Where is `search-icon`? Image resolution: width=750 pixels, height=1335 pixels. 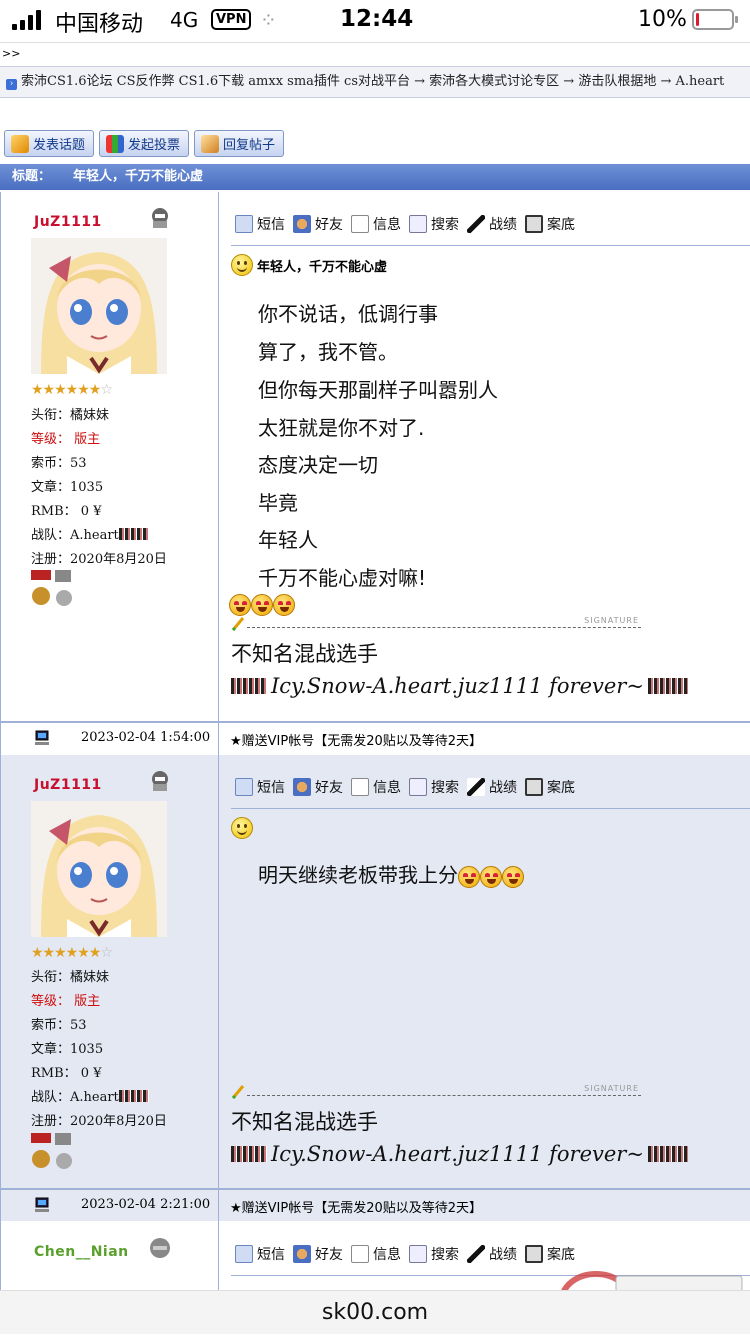 search-icon is located at coordinates (418, 1254).